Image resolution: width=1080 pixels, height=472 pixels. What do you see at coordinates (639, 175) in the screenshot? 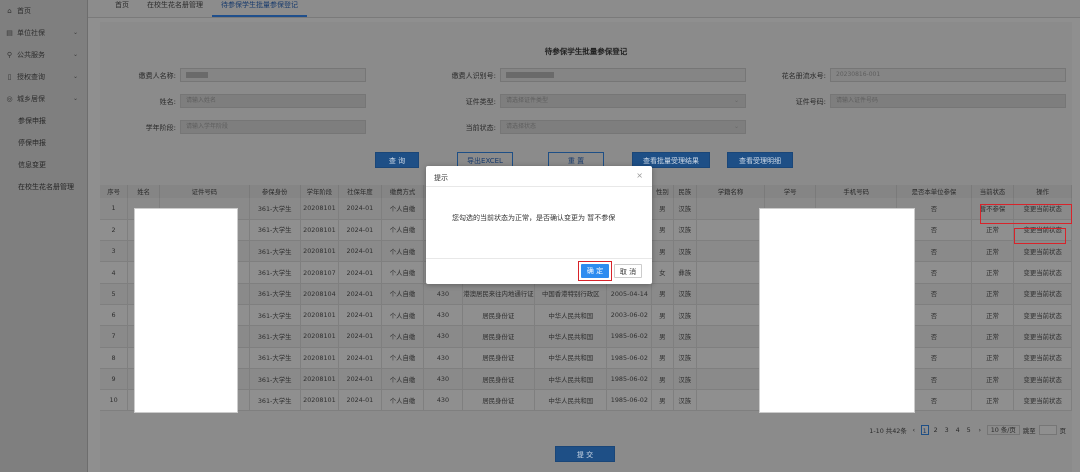
I see `close-icon: ×` at bounding box center [639, 175].